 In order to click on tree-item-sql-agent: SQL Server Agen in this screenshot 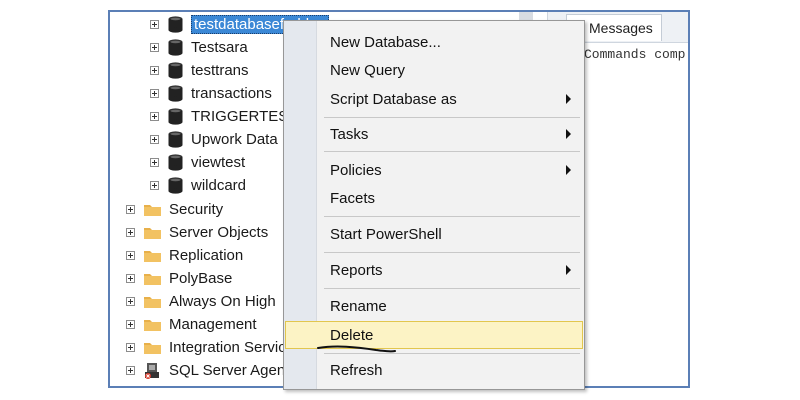, I will do `click(205, 370)`.